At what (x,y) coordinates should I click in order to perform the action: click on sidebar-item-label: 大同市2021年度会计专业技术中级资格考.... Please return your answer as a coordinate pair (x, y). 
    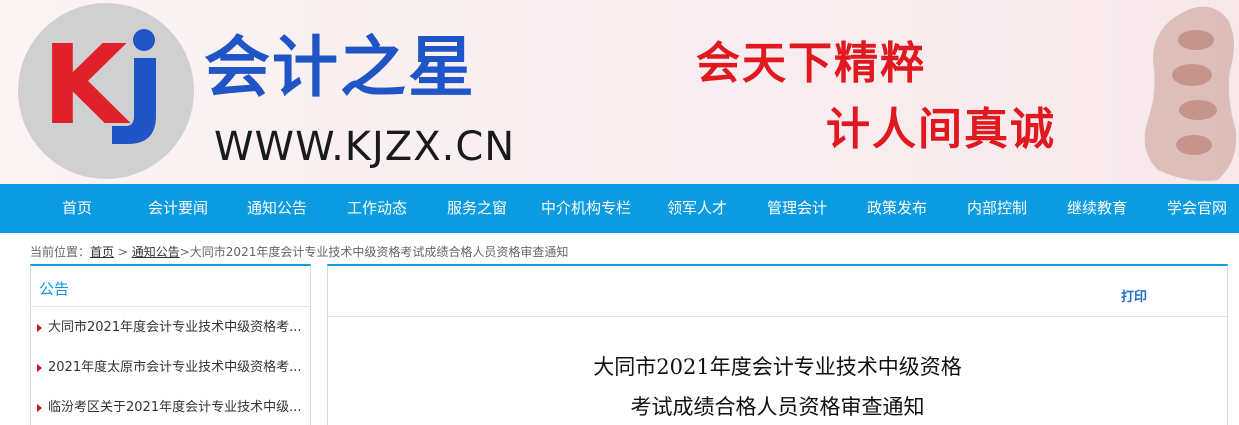
    Looking at the image, I should click on (175, 327).